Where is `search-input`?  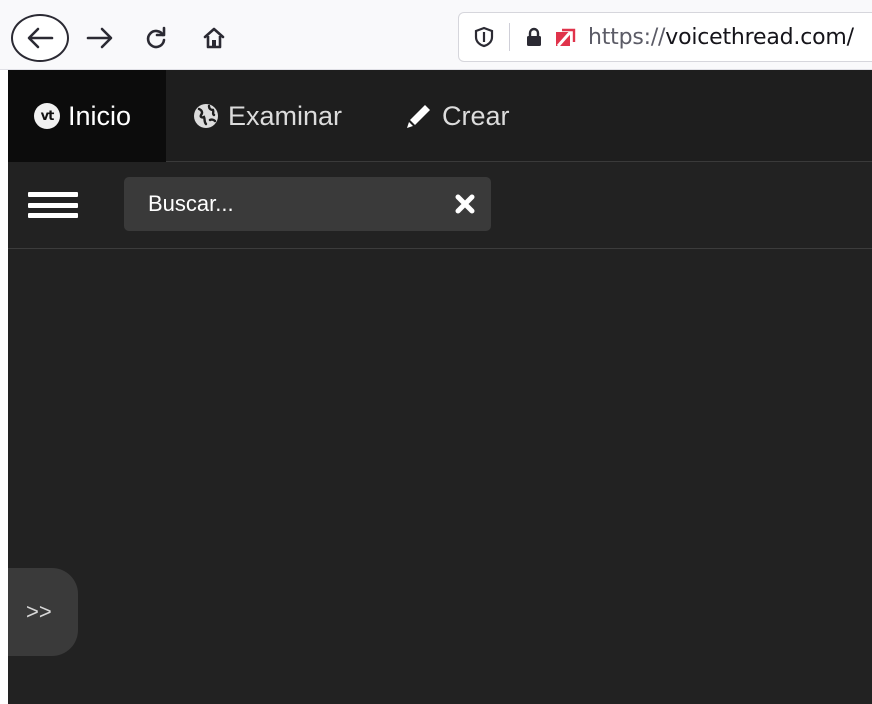 search-input is located at coordinates (281, 204).